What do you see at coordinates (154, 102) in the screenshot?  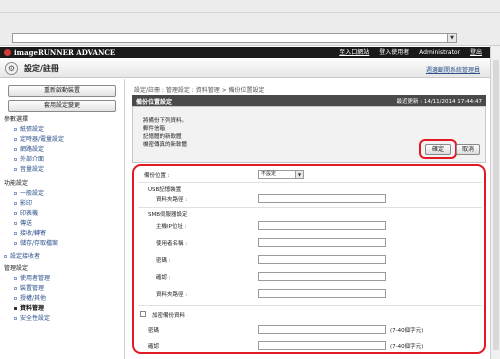 I see `section-title: 備份位置設定` at bounding box center [154, 102].